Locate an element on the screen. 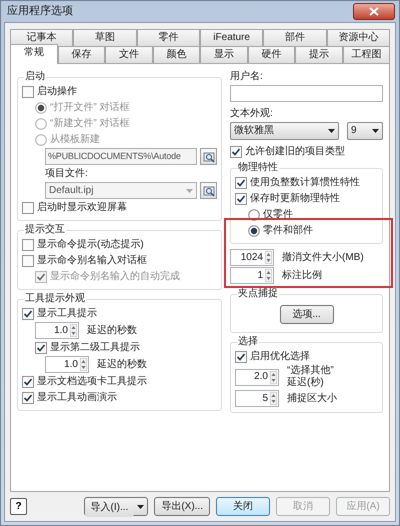  group-title: 夹点捕捉 is located at coordinates (258, 294).